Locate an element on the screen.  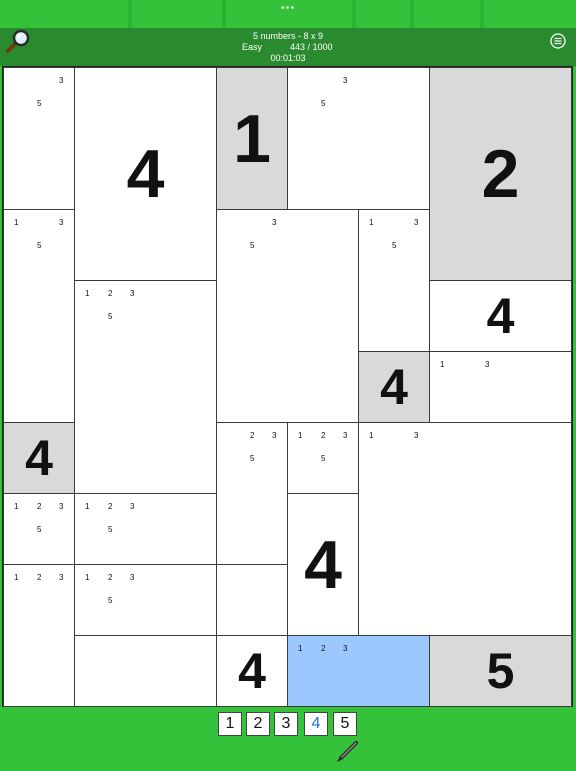
cell-r1c5: 35 is located at coordinates (358, 138).